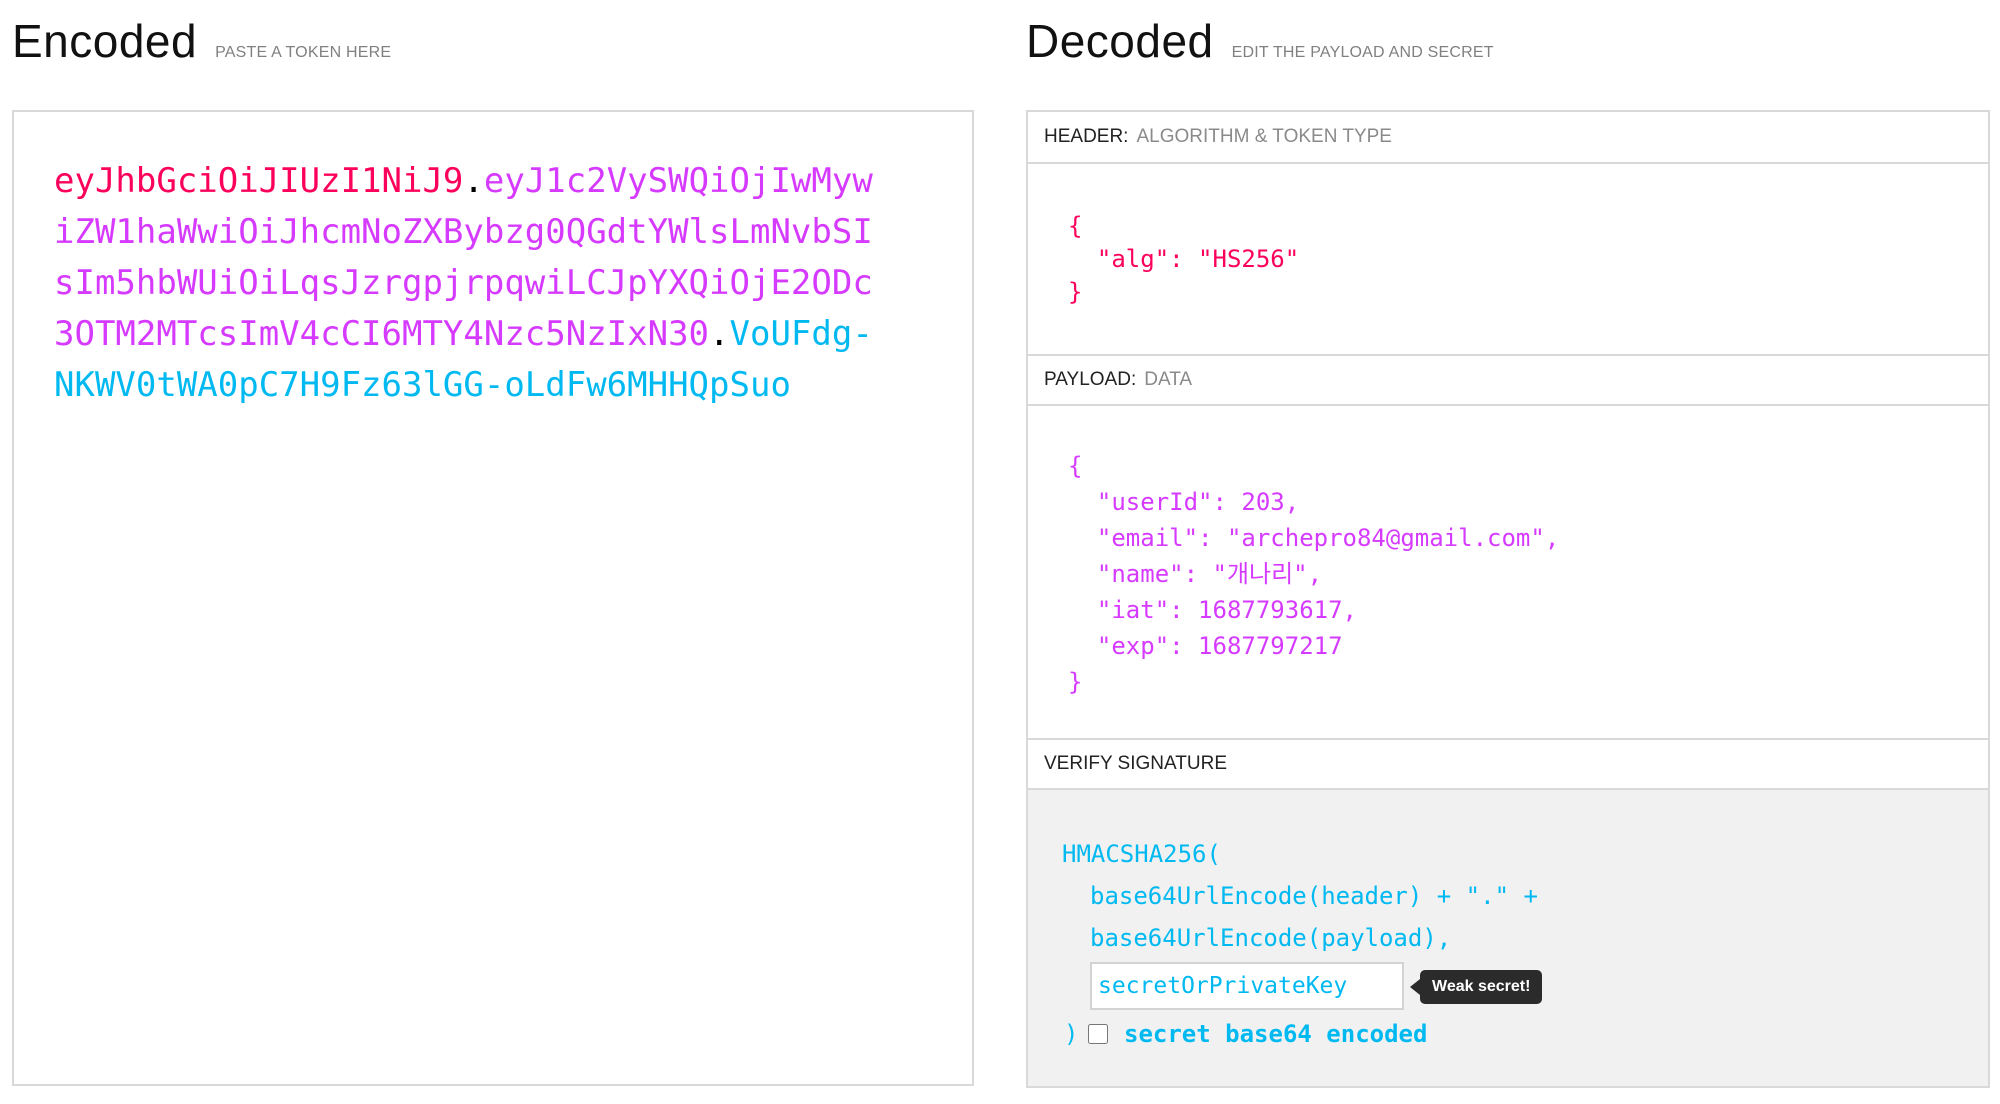 This screenshot has height=1104, width=2000. I want to click on verify-section-title: VERIFY SIGNATURE, so click(1508, 764).